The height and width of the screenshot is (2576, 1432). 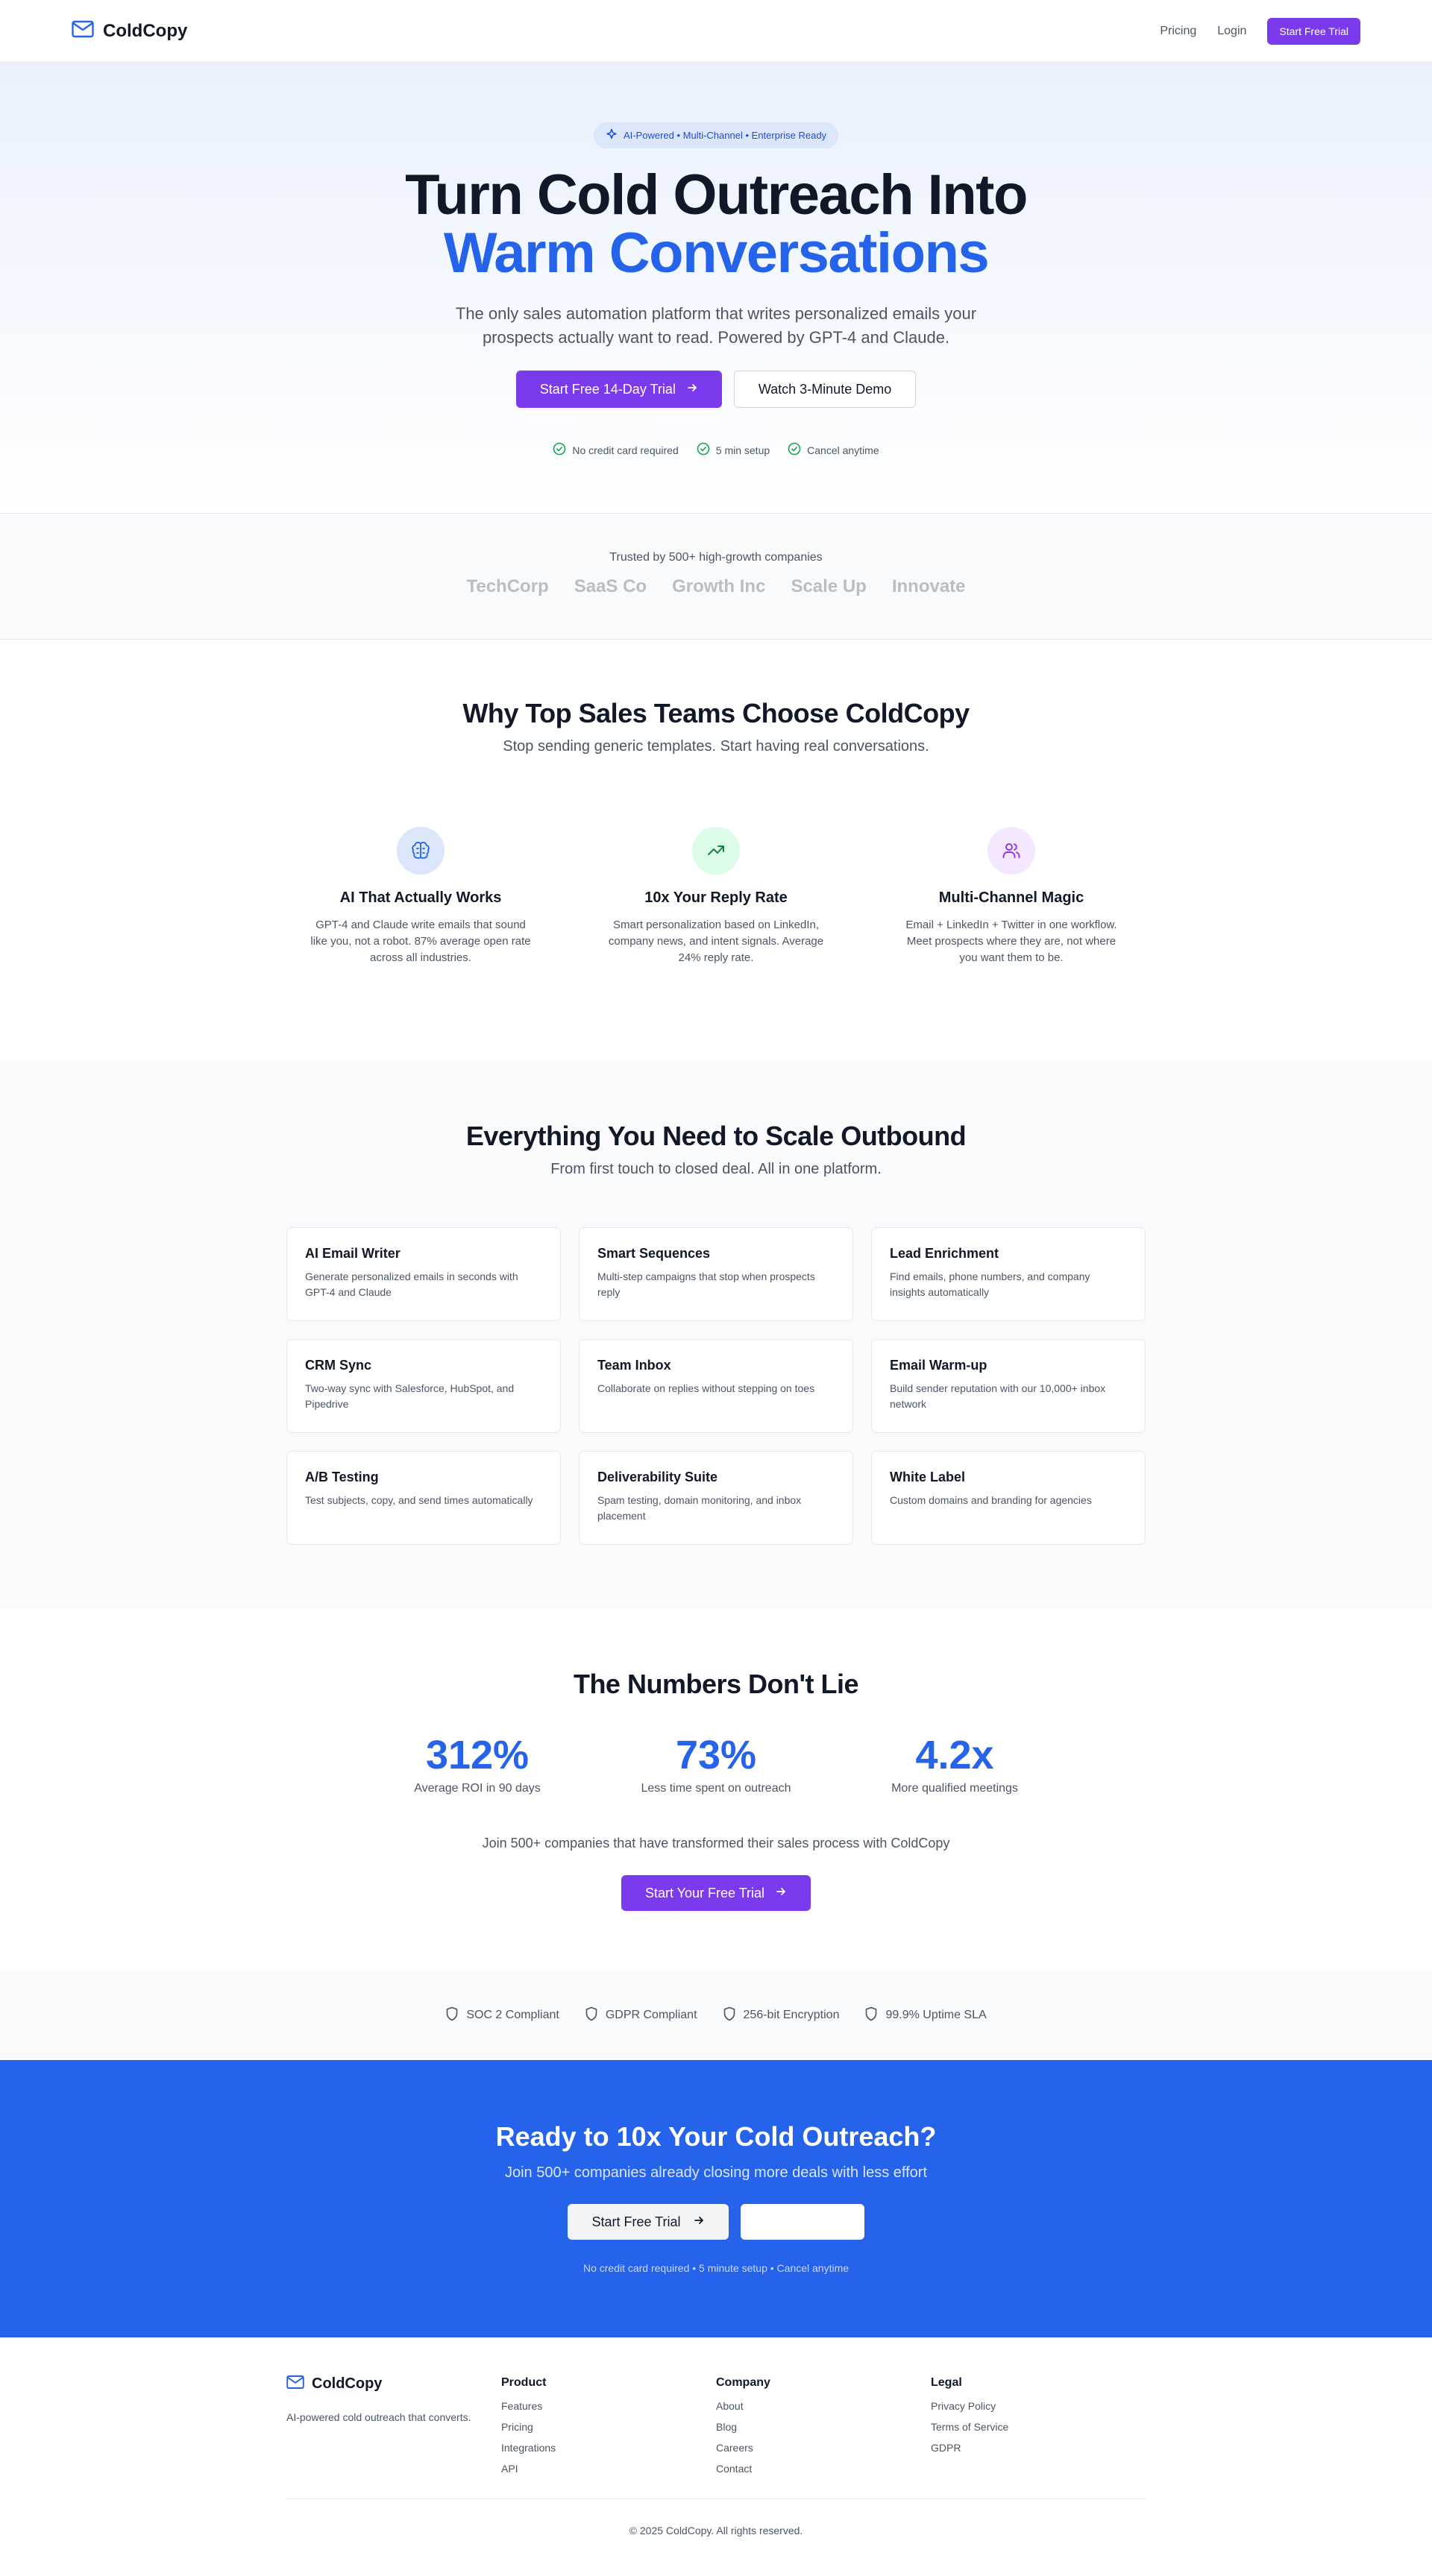 What do you see at coordinates (825, 390) in the screenshot?
I see `watch-demo-button: Watch 3-Minute Demo` at bounding box center [825, 390].